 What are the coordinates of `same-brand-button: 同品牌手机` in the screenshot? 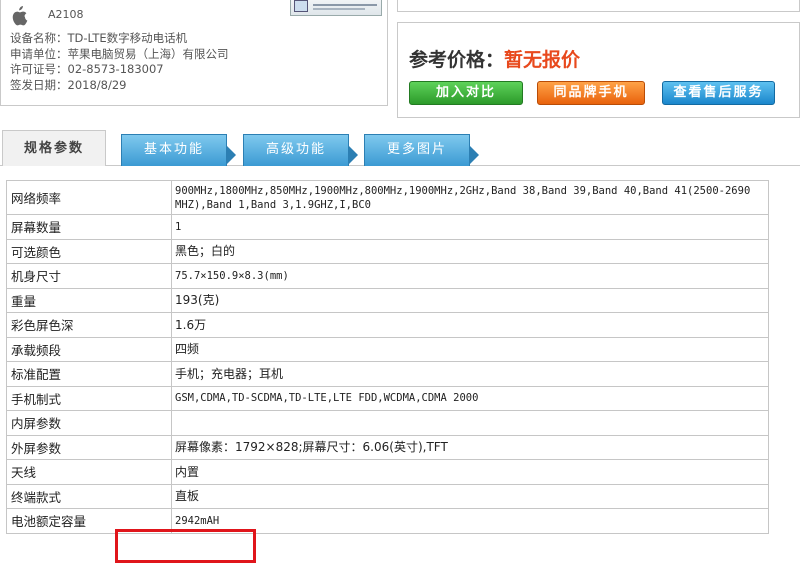 It's located at (591, 93).